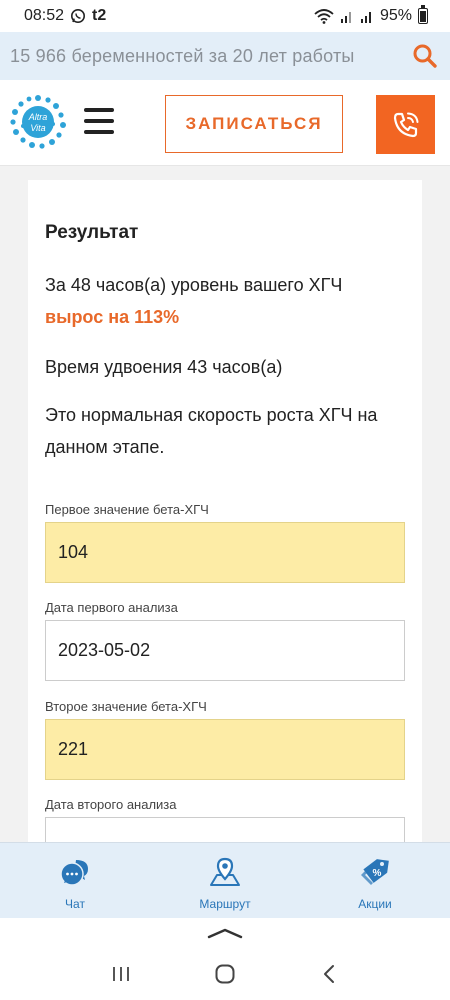  I want to click on bottom-app-nav: Чат Маршрут % Акции, so click(225, 880).